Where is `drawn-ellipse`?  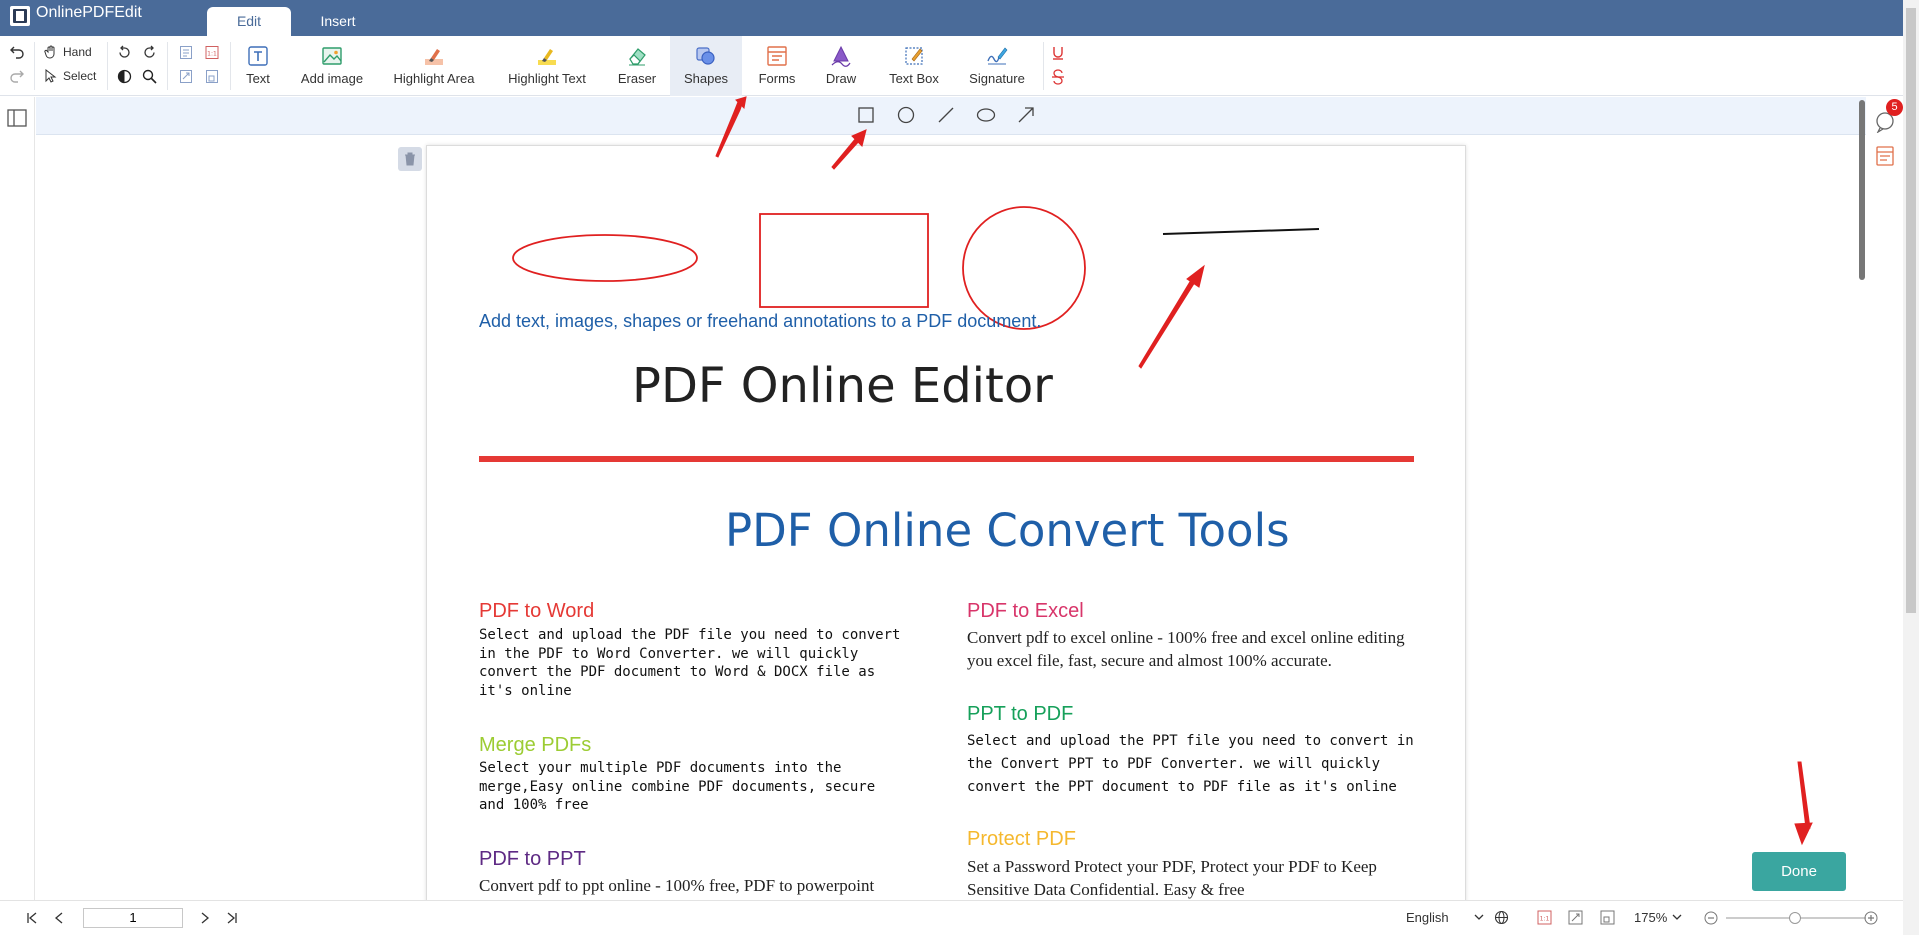
drawn-ellipse is located at coordinates (605, 258).